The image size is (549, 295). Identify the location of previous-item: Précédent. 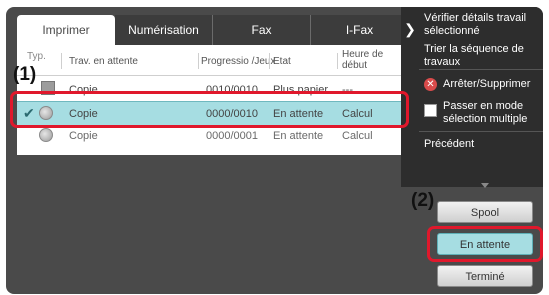
(449, 144).